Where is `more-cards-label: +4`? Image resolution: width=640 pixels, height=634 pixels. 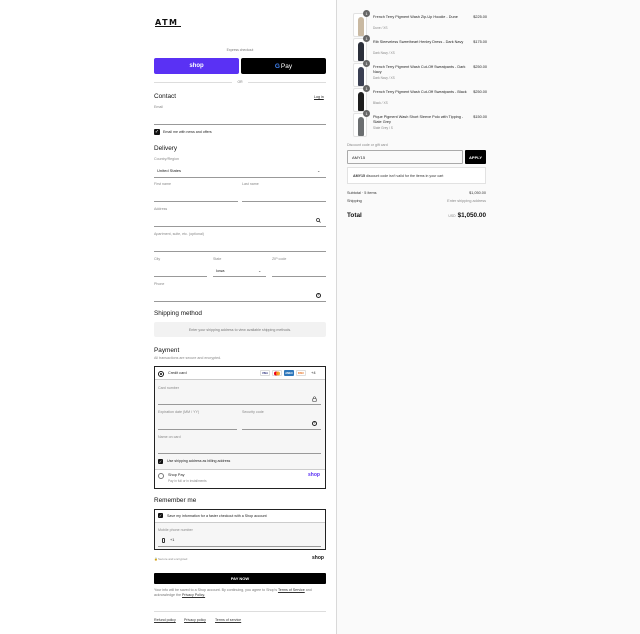
more-cards-label: +4 is located at coordinates (313, 372).